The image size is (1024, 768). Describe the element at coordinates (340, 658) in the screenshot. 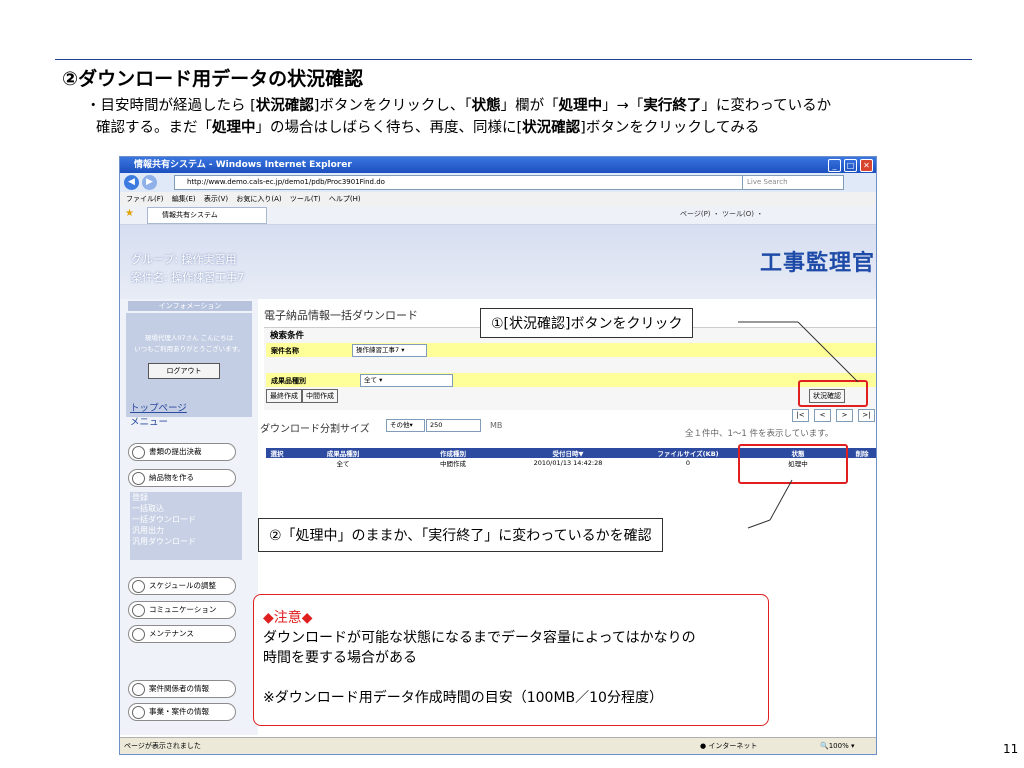

I see `note-line-2: 時間を要する場合がある` at that location.